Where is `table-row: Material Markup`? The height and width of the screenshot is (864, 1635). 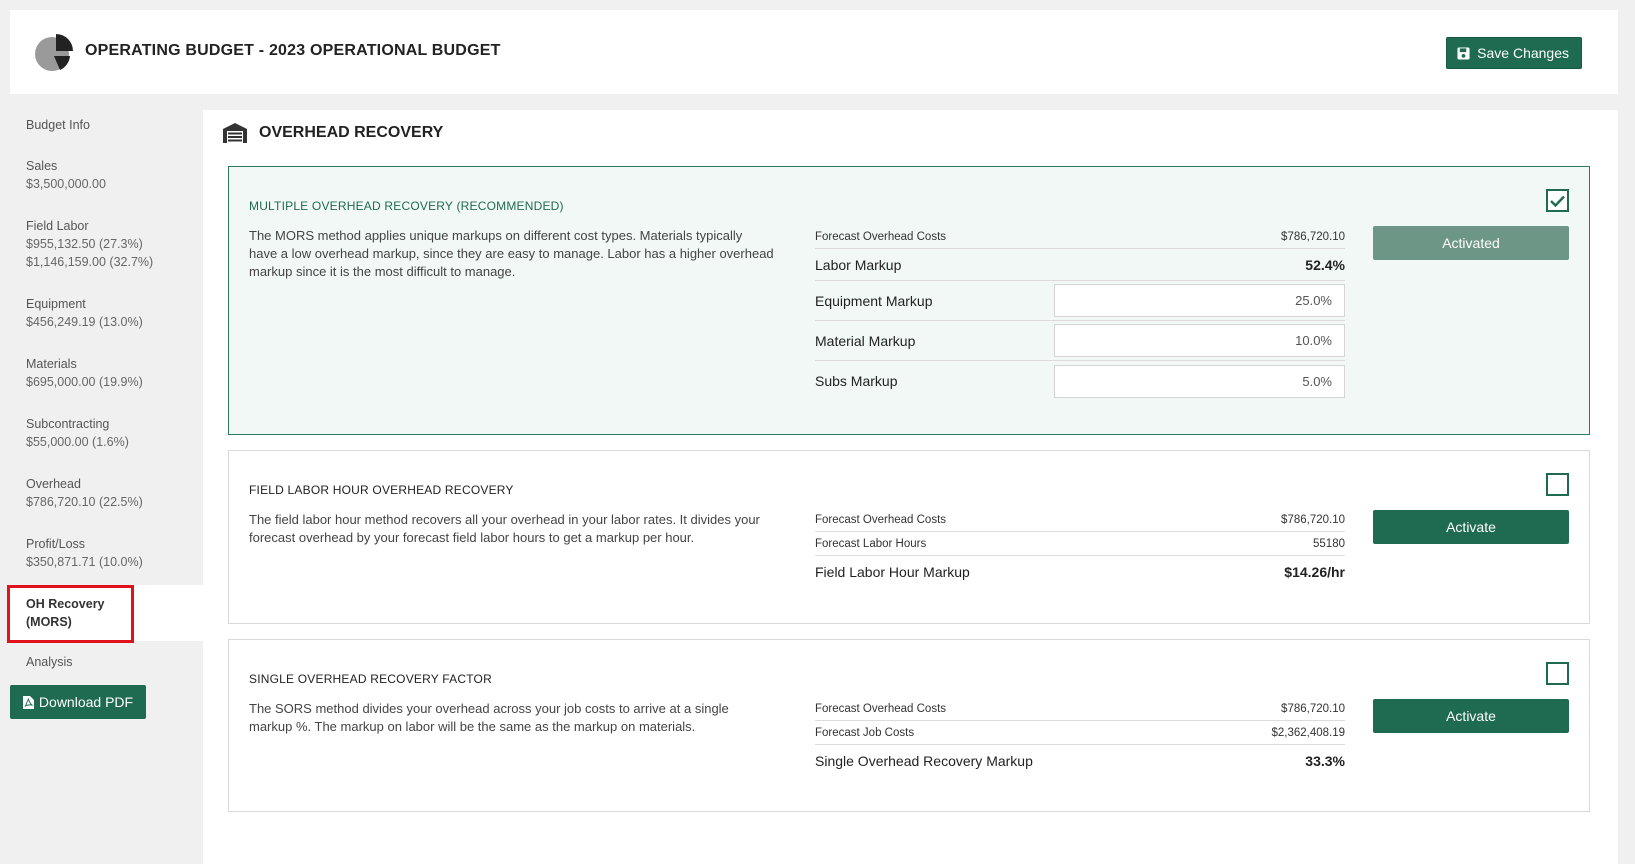 table-row: Material Markup is located at coordinates (1080, 341).